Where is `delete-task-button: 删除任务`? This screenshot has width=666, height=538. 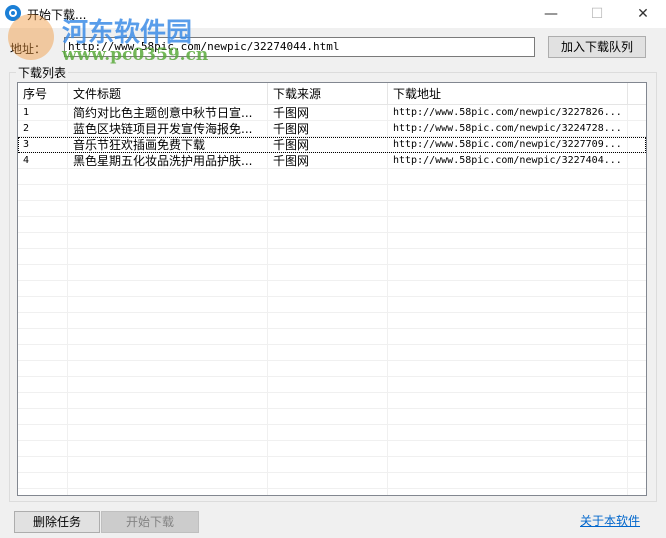 delete-task-button: 删除任务 is located at coordinates (57, 522).